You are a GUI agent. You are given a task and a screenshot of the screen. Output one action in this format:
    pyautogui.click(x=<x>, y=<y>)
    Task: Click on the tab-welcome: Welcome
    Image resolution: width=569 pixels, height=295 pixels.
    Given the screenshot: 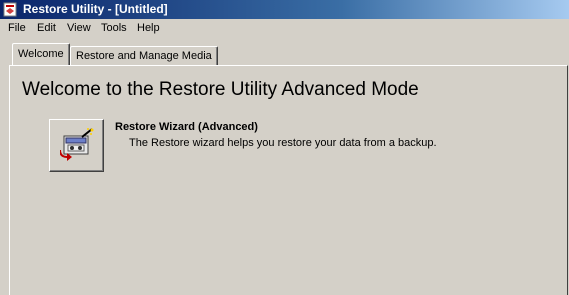 What is the action you would take?
    pyautogui.click(x=41, y=54)
    